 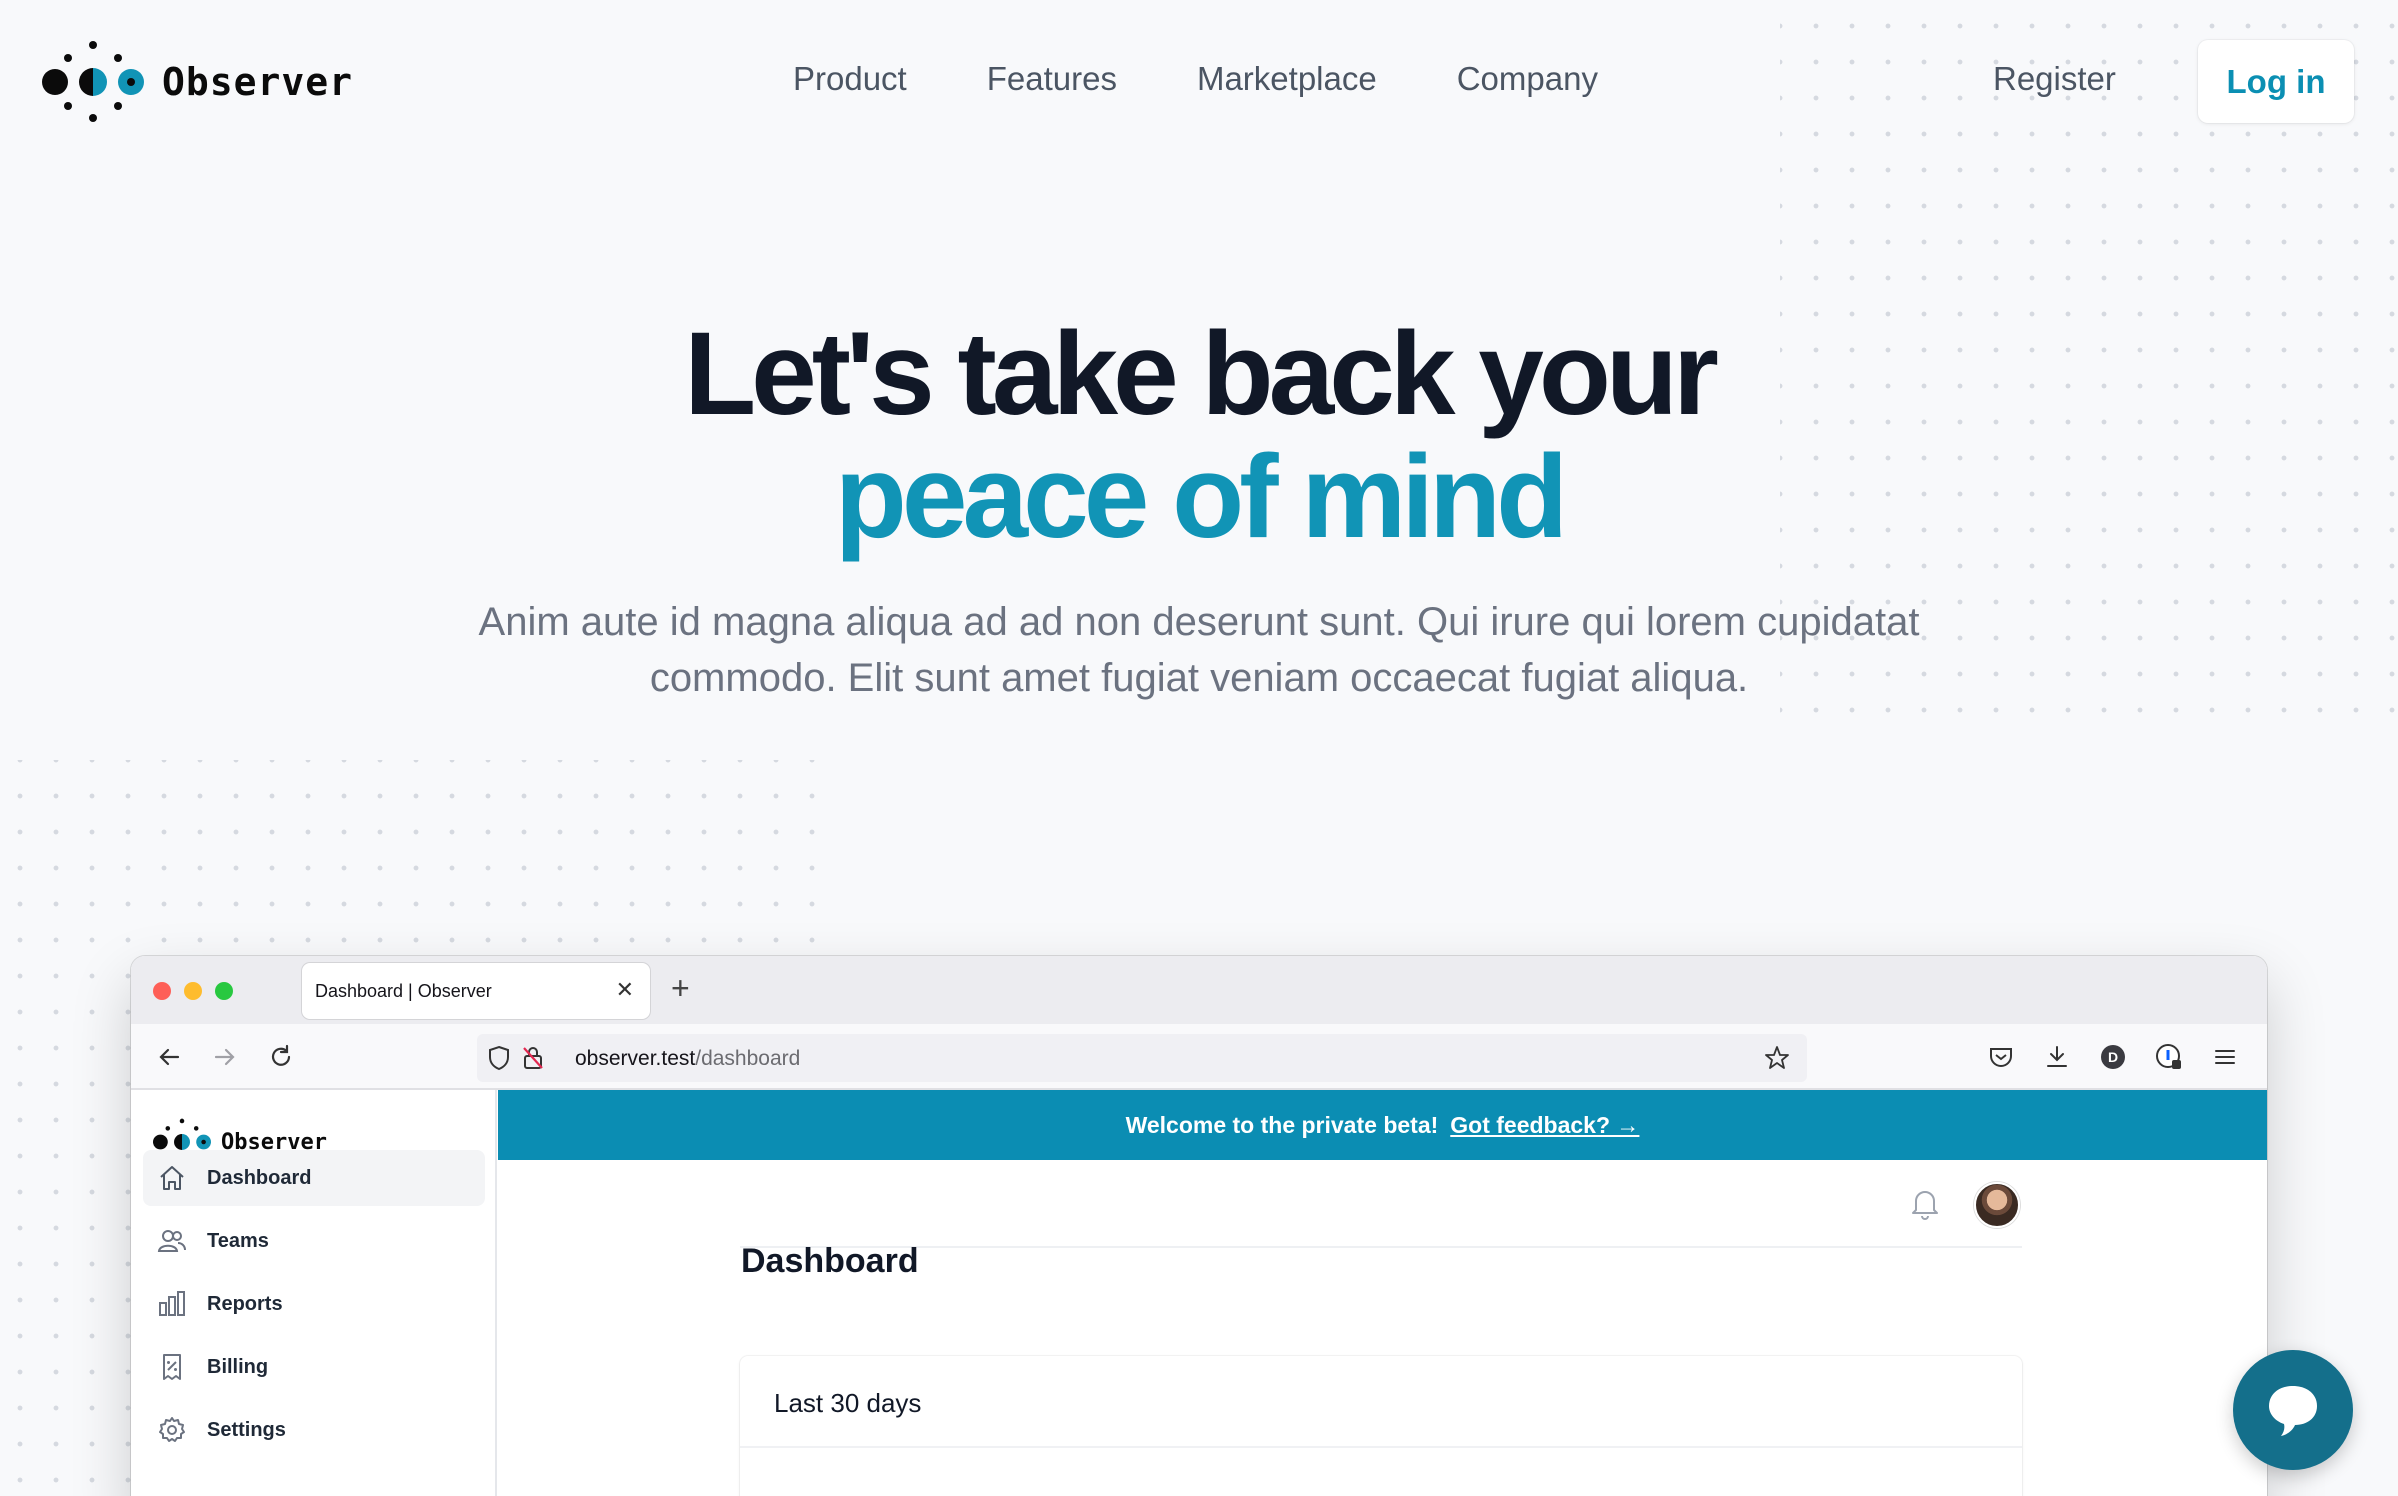 What do you see at coordinates (1527, 79) in the screenshot?
I see `nav-link-company: Company` at bounding box center [1527, 79].